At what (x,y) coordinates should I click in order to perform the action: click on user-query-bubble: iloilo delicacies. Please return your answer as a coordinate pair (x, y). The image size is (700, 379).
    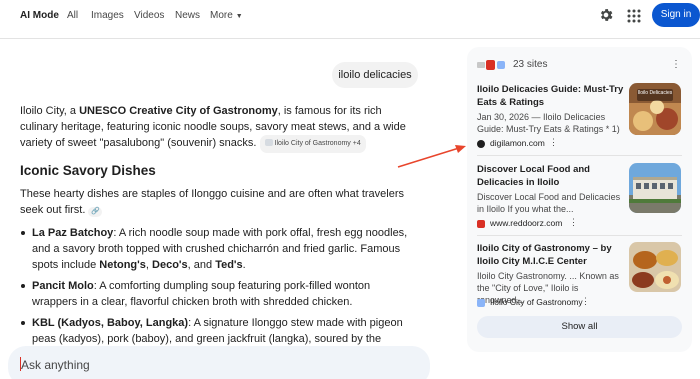
    Looking at the image, I should click on (375, 75).